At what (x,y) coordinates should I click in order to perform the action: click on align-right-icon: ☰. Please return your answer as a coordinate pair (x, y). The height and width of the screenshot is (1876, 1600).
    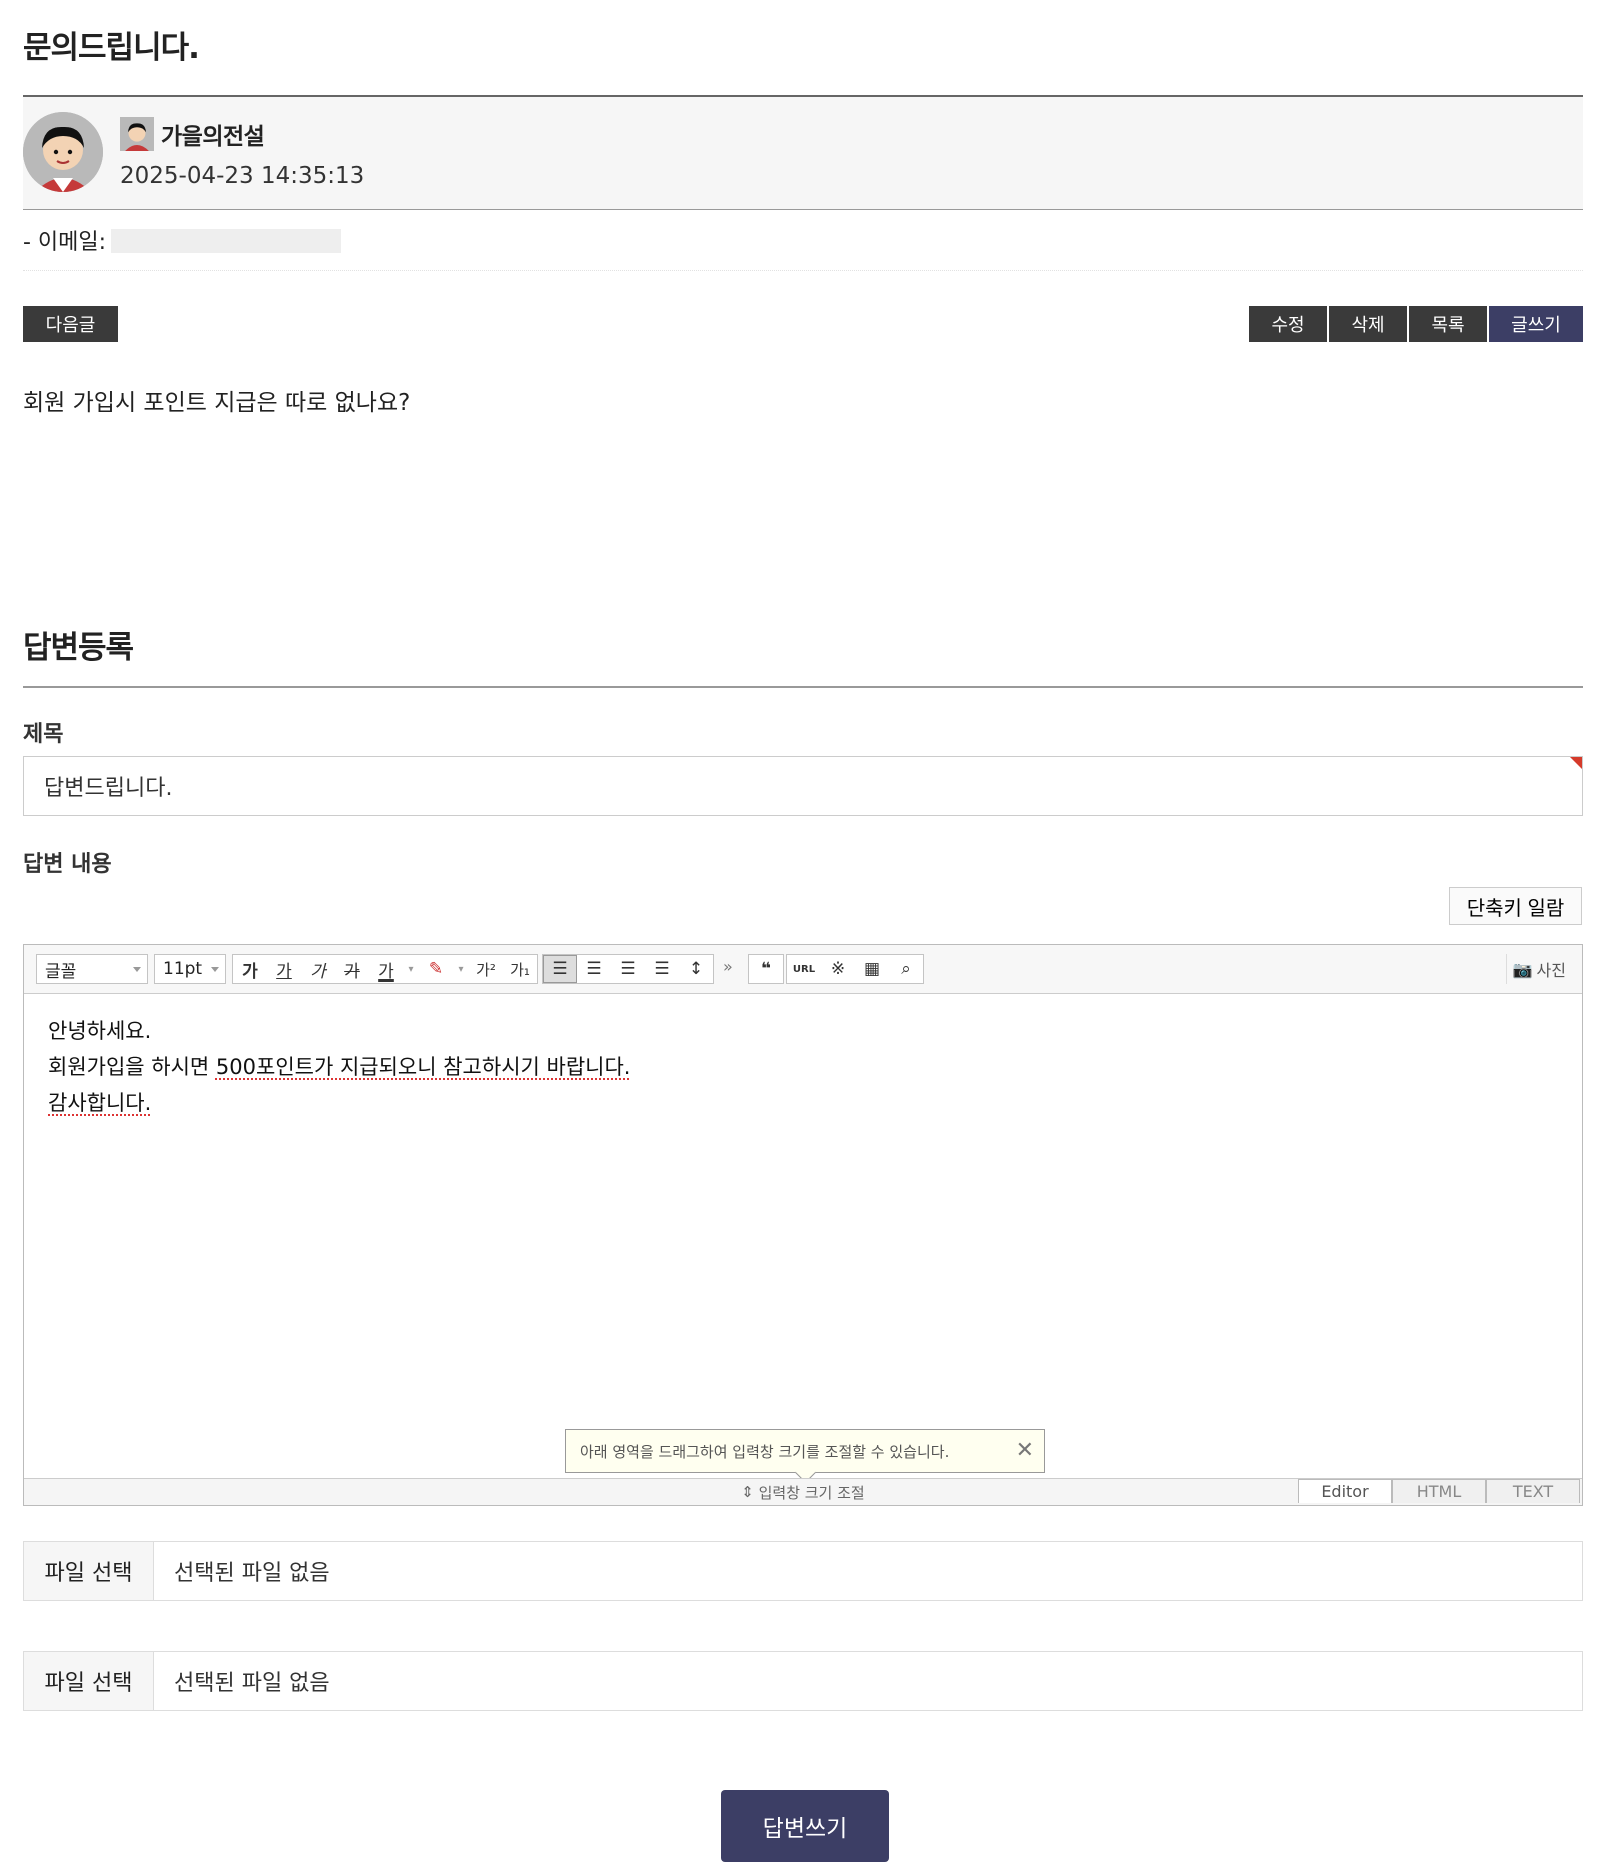
    Looking at the image, I should click on (628, 969).